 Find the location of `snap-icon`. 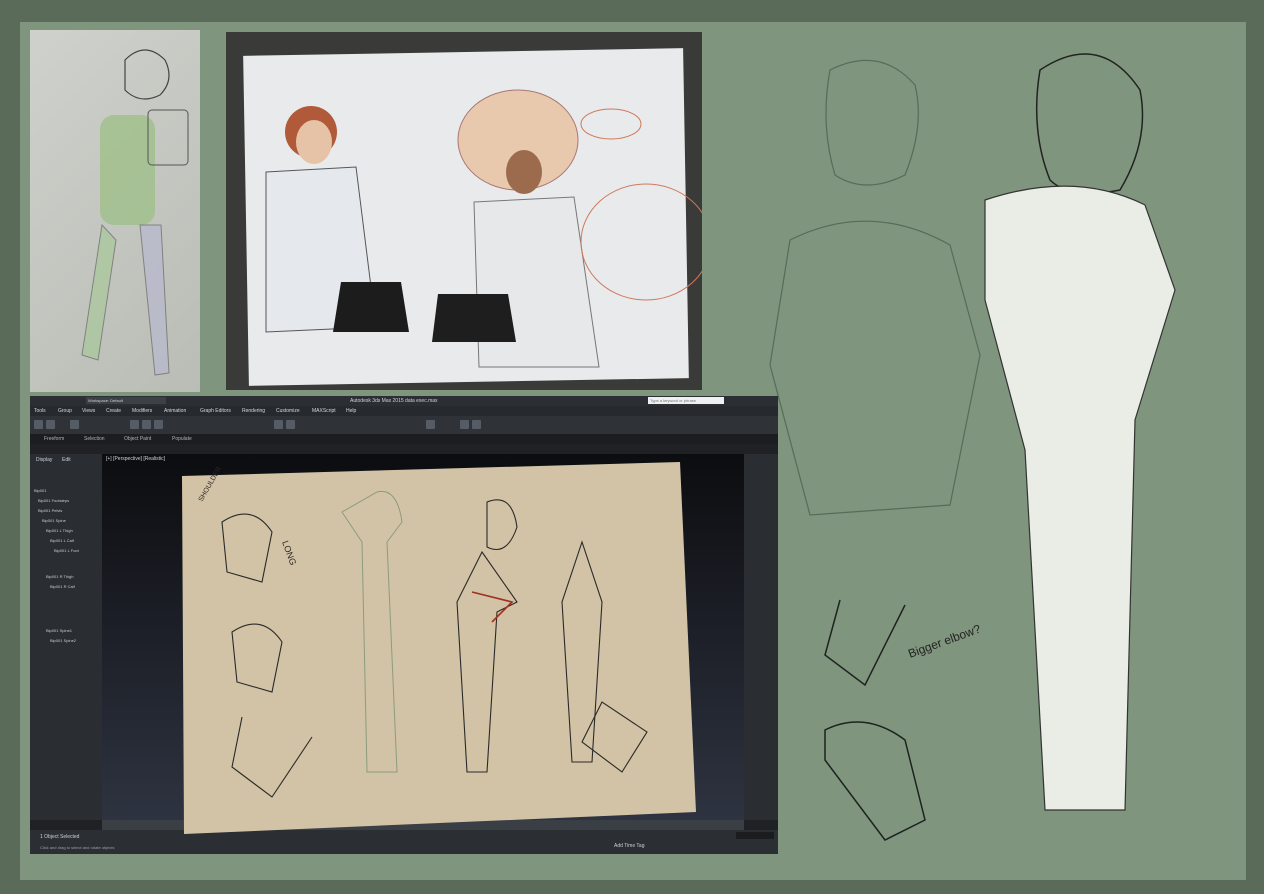

snap-icon is located at coordinates (278, 424).